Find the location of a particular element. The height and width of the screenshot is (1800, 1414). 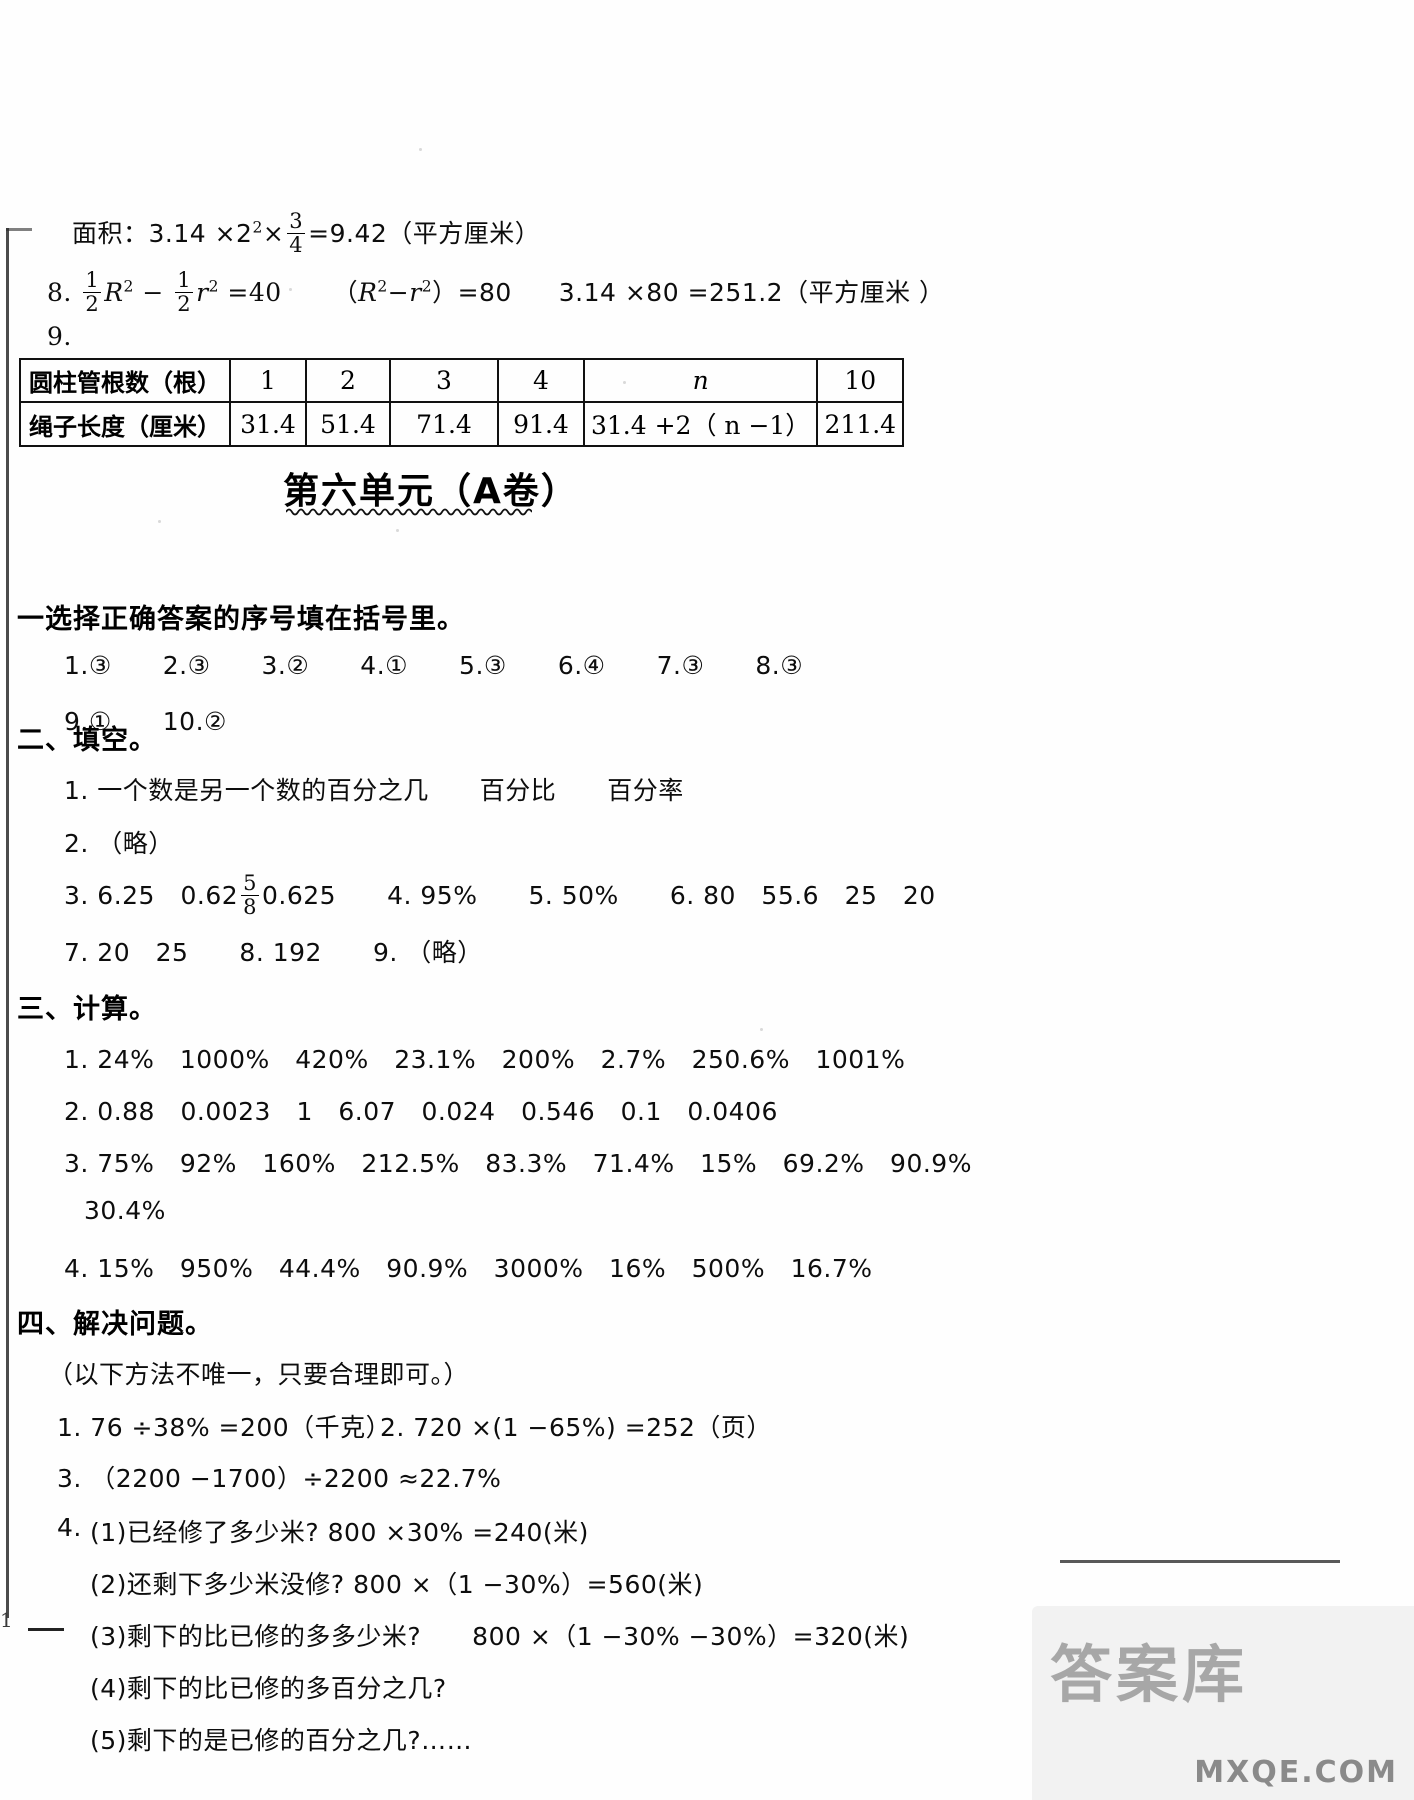

table-cell: 31.4 is located at coordinates (268, 424).